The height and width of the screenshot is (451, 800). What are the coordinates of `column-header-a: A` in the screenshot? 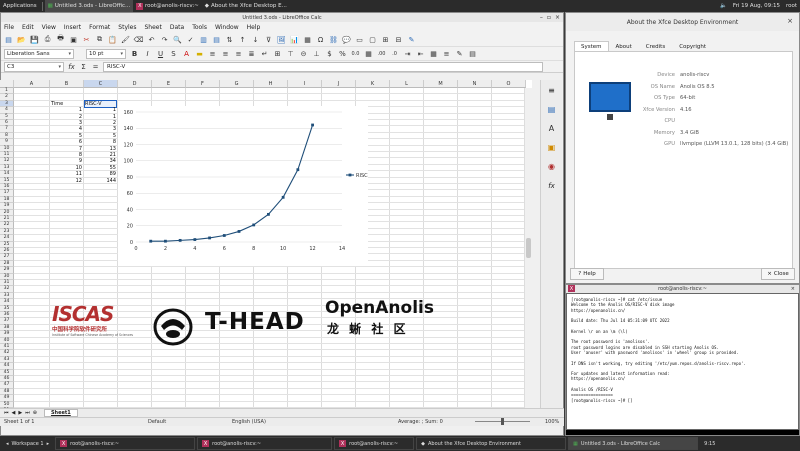 It's located at (32, 84).